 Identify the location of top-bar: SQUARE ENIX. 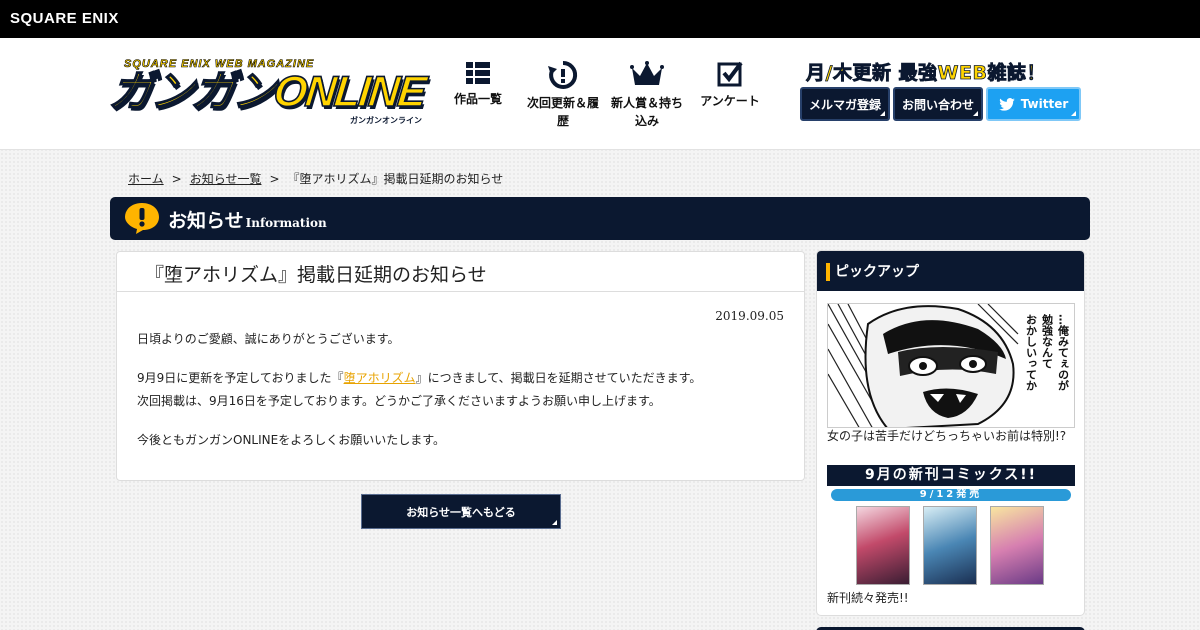
(600, 19).